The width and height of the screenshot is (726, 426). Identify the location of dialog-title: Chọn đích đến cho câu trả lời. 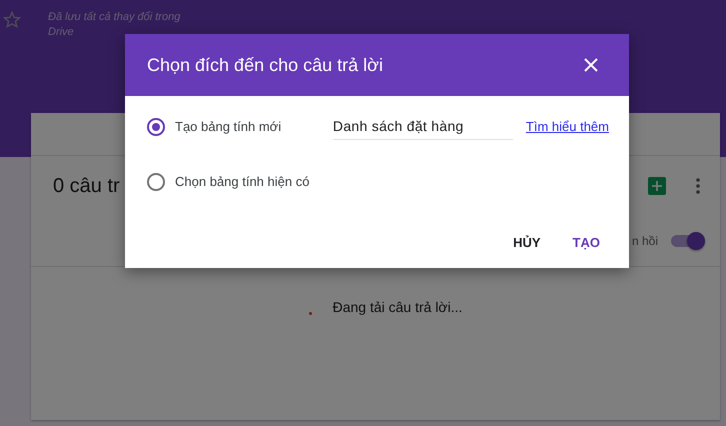
(265, 65).